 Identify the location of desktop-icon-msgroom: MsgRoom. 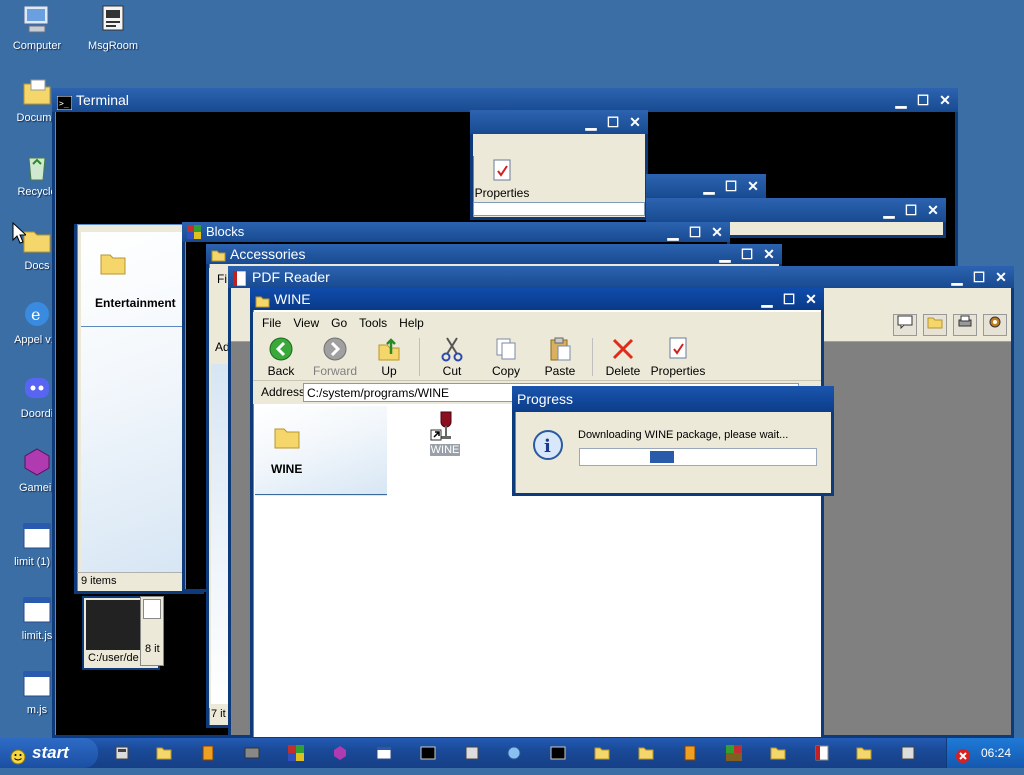
(113, 28).